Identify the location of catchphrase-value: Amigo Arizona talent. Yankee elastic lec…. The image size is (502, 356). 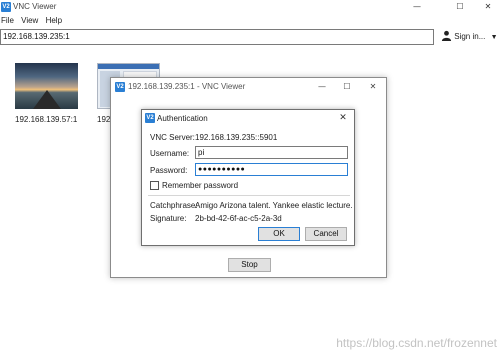
(274, 205).